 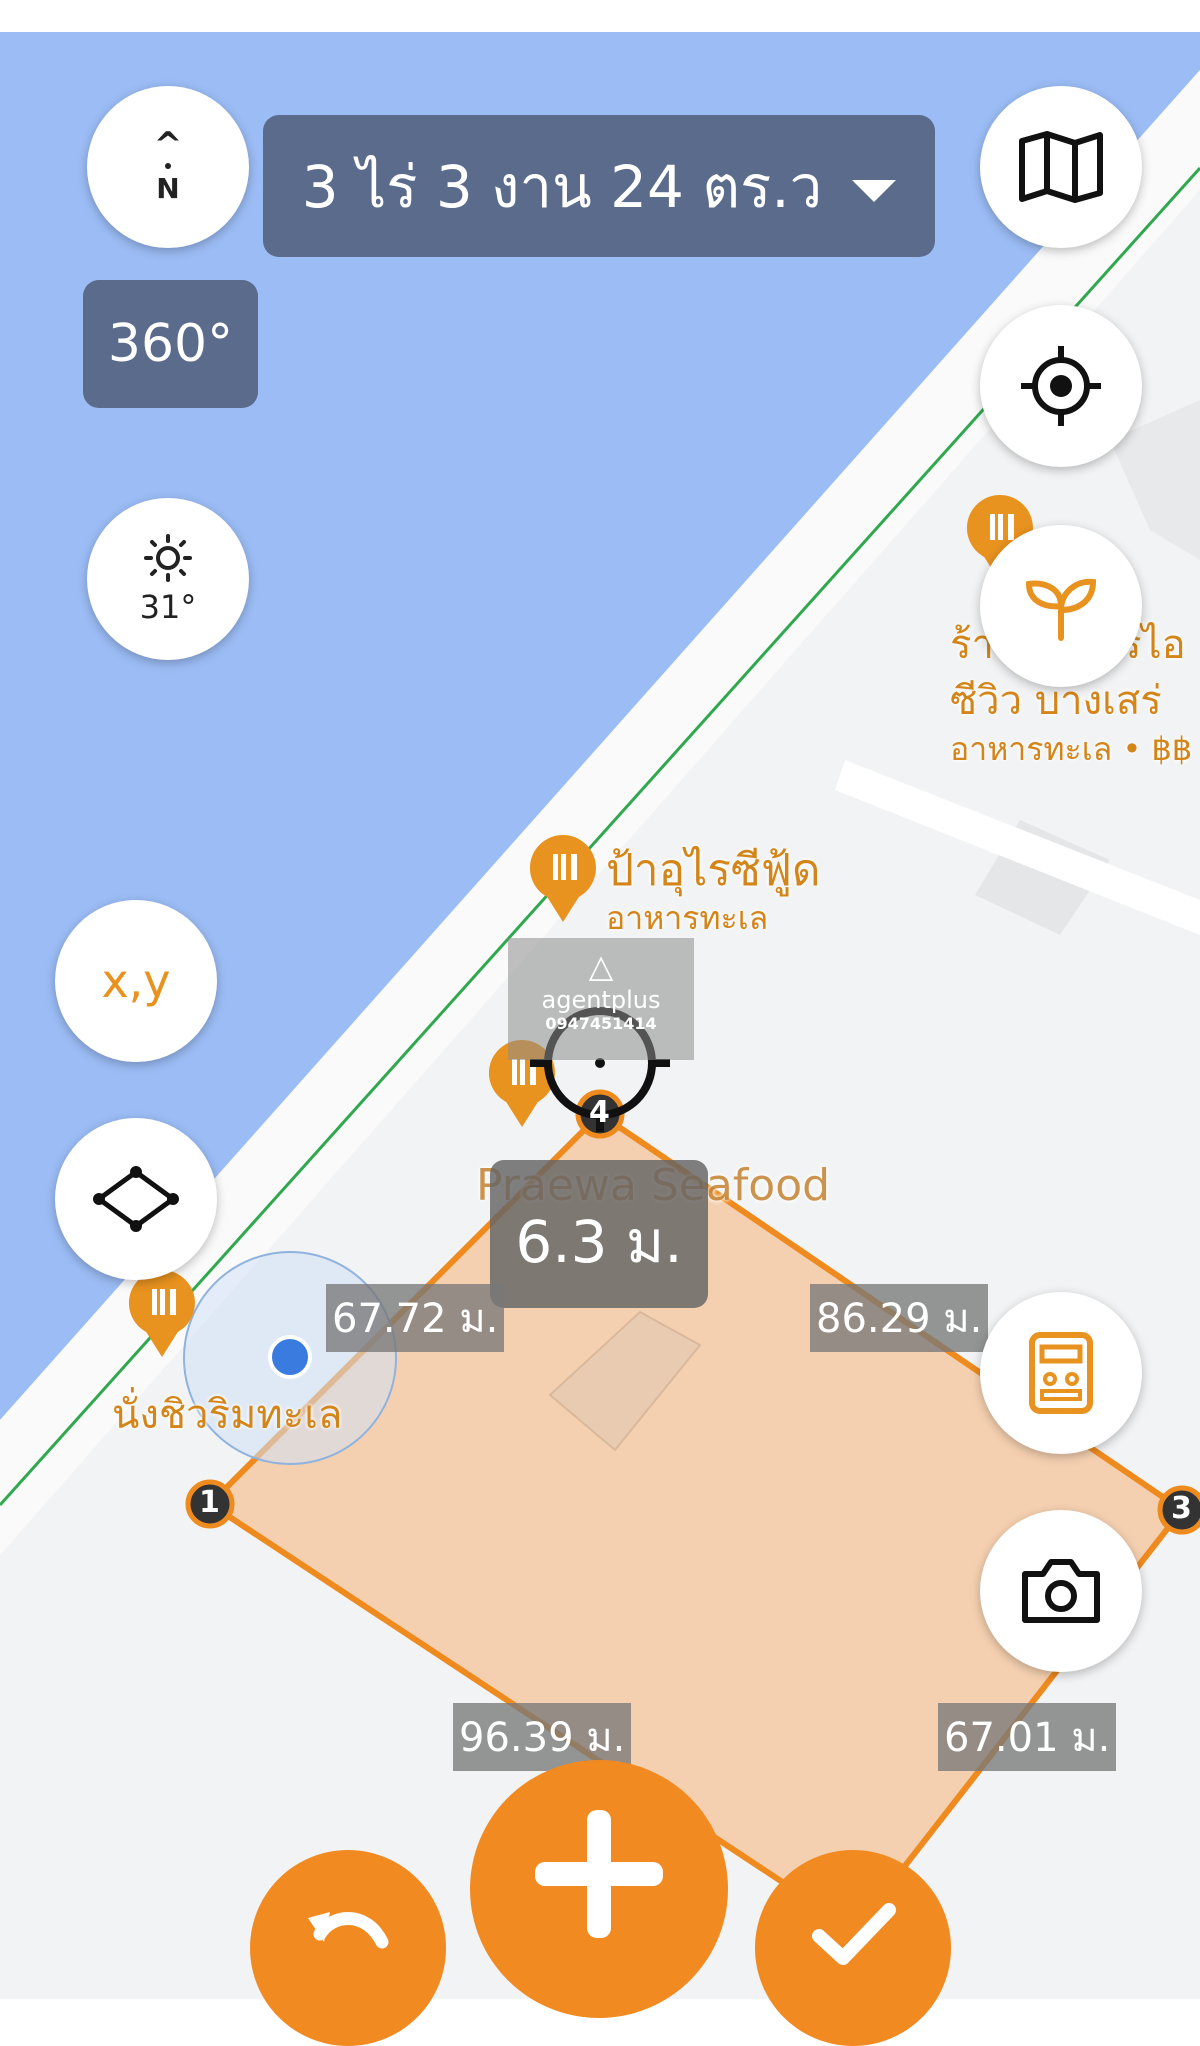 What do you see at coordinates (854, 1934) in the screenshot?
I see `check-icon` at bounding box center [854, 1934].